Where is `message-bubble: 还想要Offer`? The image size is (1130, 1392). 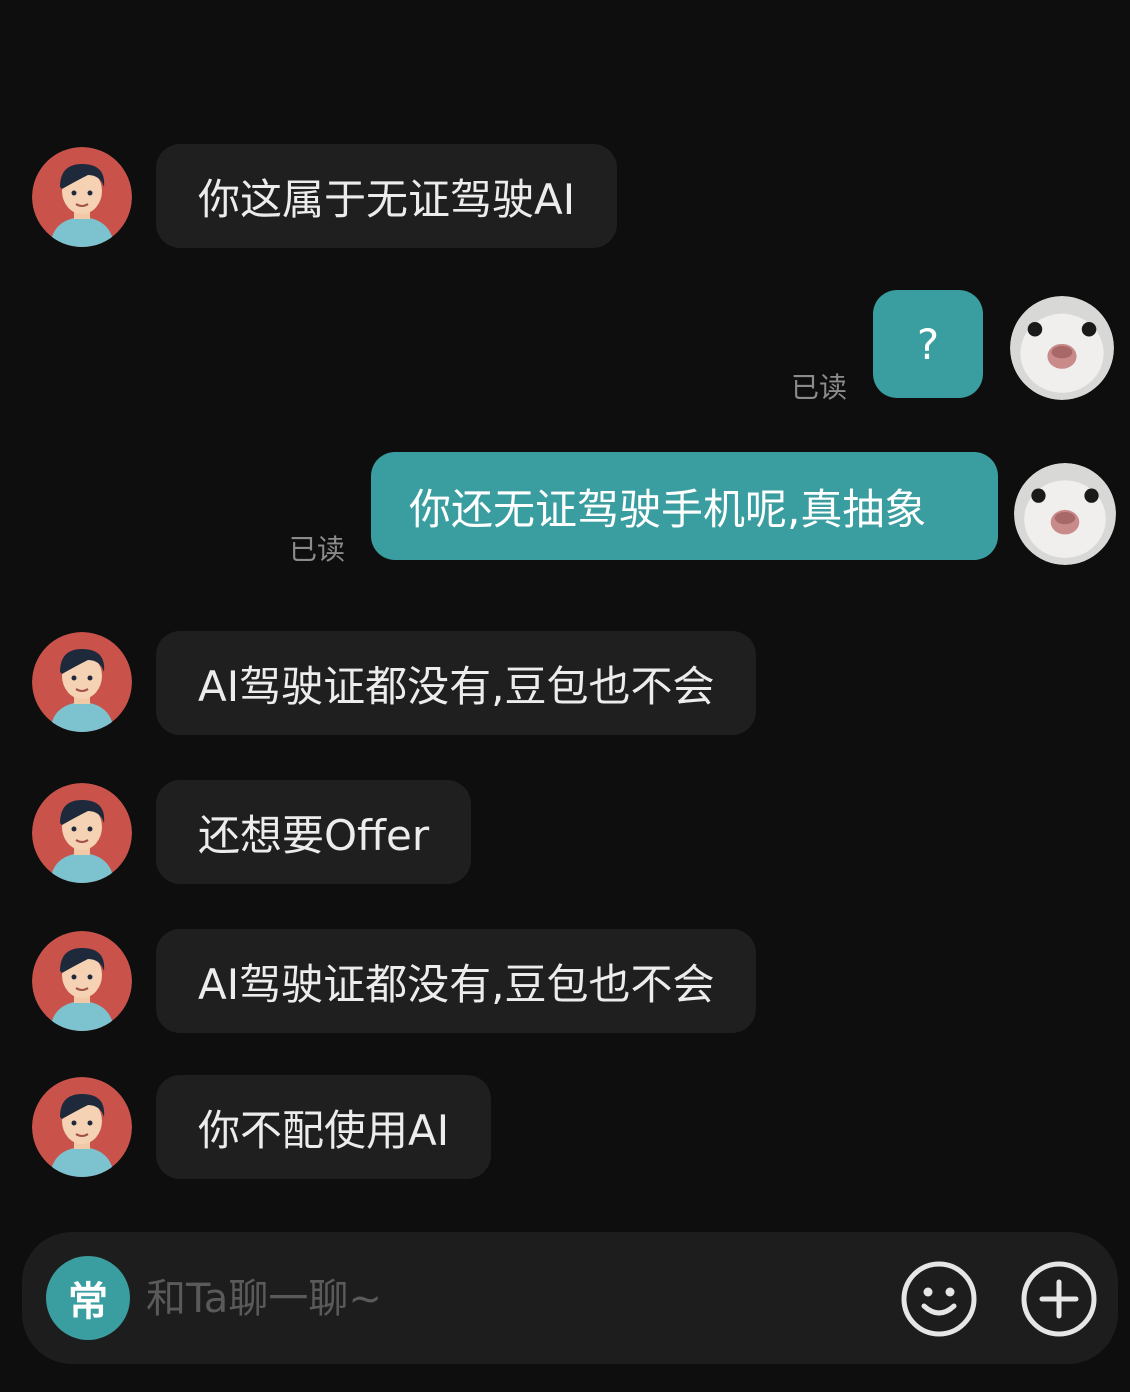
message-bubble: 还想要Offer is located at coordinates (314, 832).